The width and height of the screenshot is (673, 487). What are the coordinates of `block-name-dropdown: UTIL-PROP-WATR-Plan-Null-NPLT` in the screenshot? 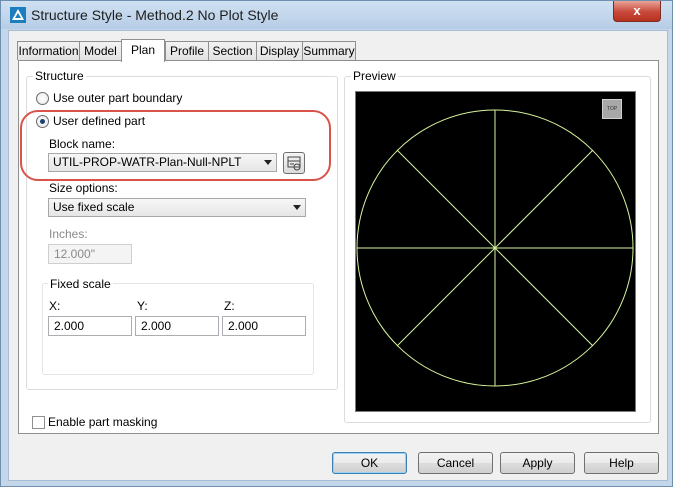 It's located at (162, 162).